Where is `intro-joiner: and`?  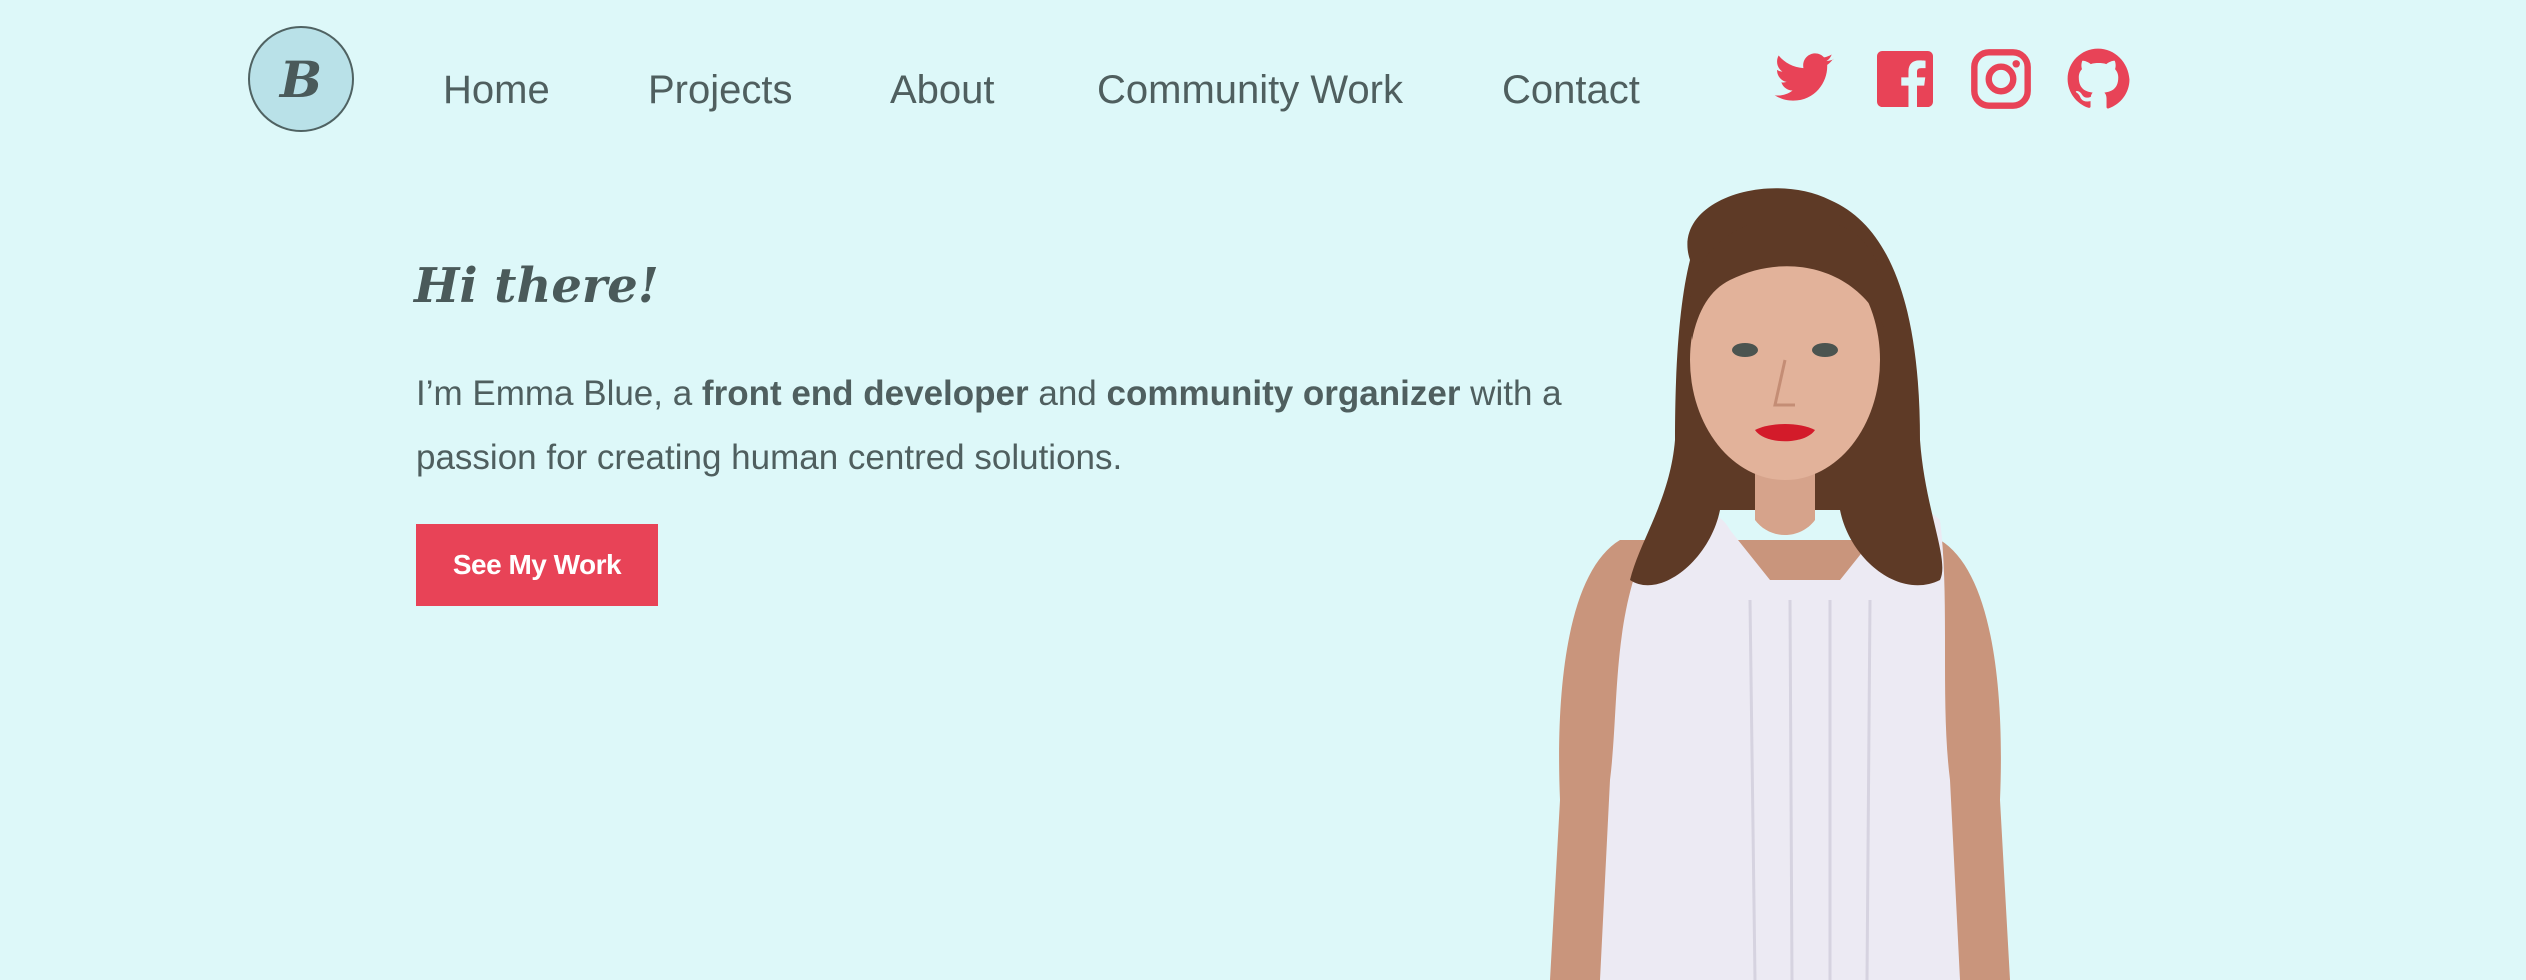 intro-joiner: and is located at coordinates (1067, 393).